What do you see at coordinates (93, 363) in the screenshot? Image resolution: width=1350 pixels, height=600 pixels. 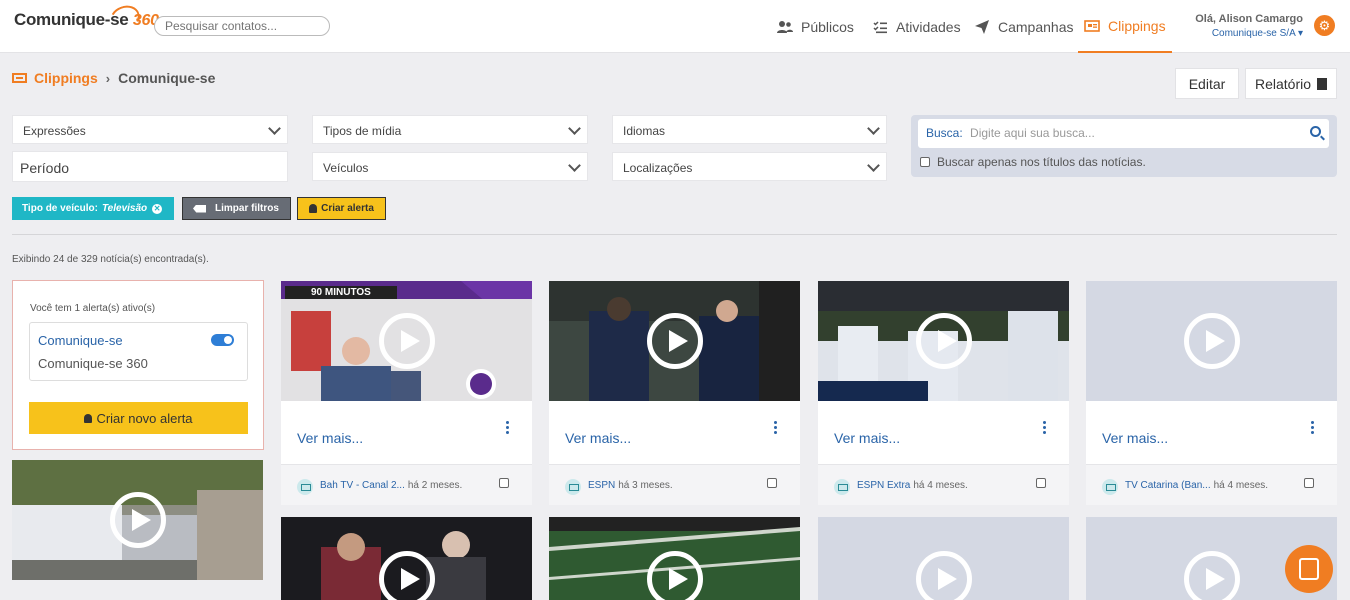 I see `alert-subtitle: Comunique-se 360` at bounding box center [93, 363].